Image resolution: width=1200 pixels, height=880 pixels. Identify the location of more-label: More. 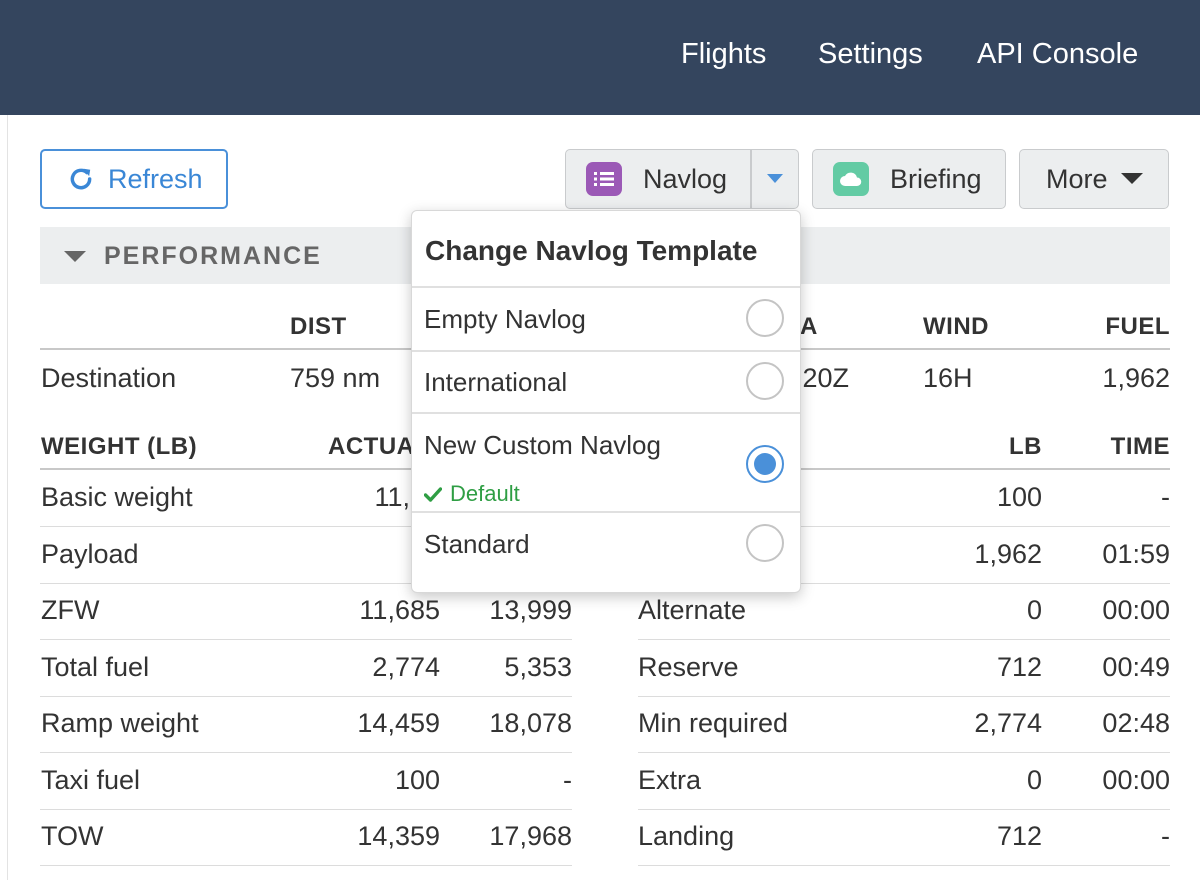
(1077, 178).